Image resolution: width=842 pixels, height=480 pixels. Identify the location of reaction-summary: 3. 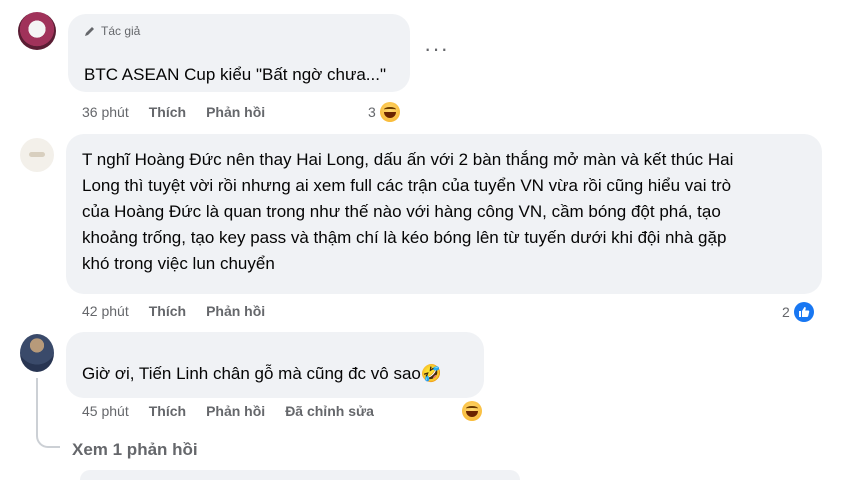
(384, 112).